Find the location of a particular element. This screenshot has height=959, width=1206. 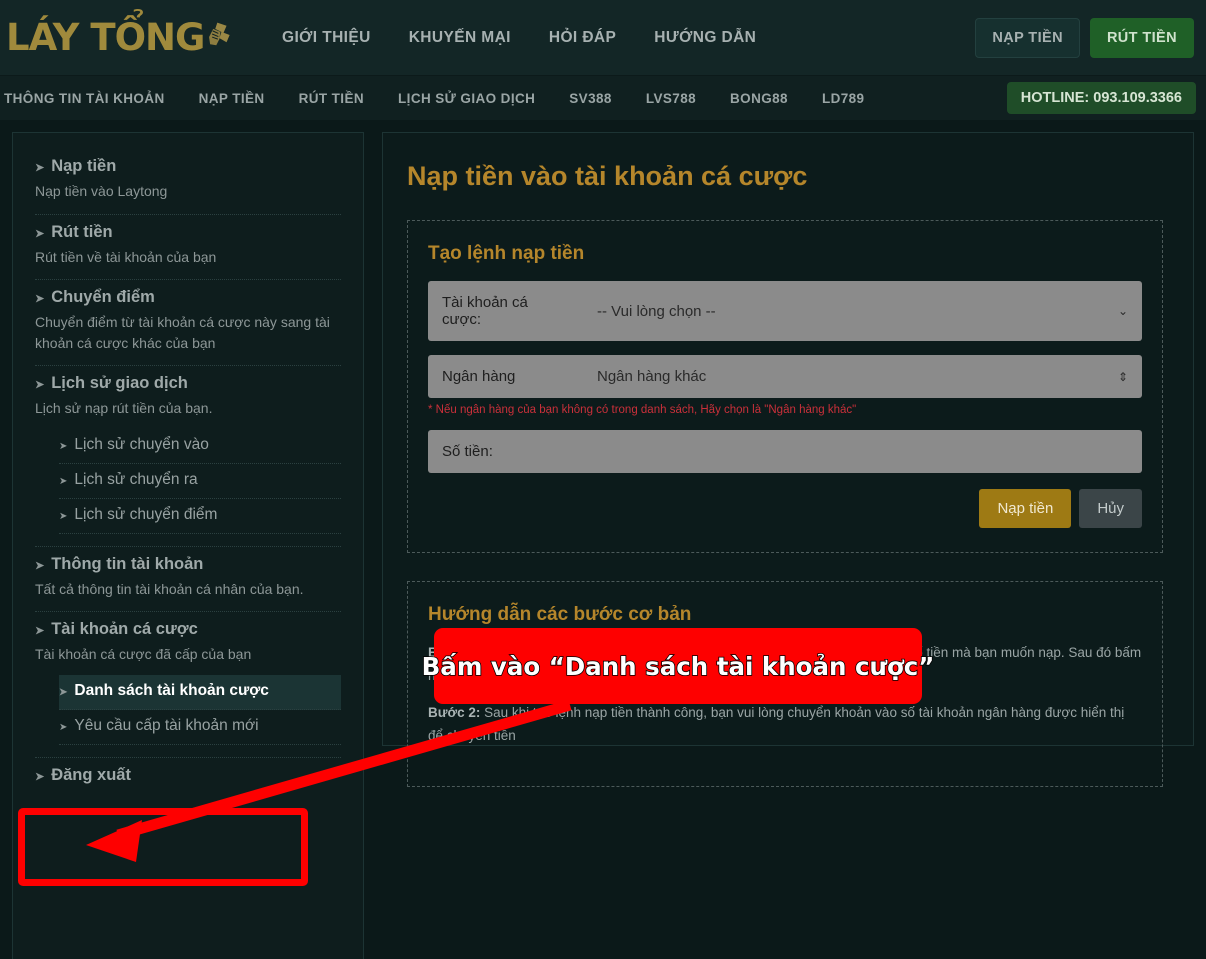

sidebar-desc: Lịch sử nạp rút tiền của bạn. is located at coordinates (124, 408).